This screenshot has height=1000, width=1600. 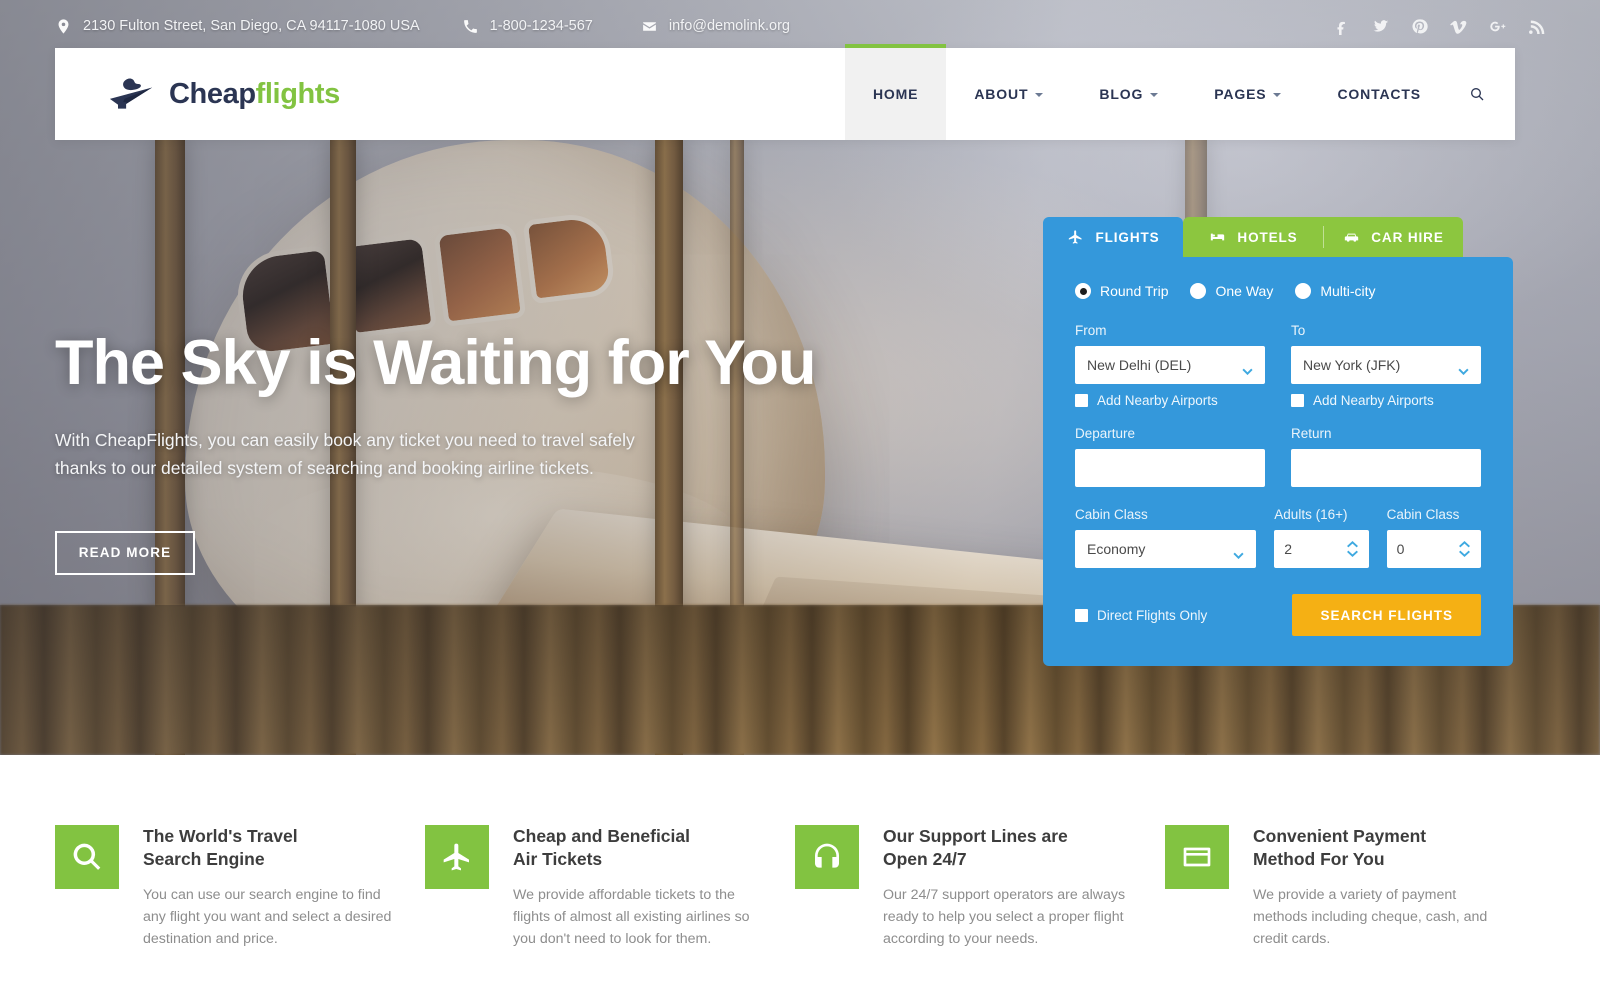 What do you see at coordinates (1127, 237) in the screenshot?
I see `tab-label: FLIGHTS` at bounding box center [1127, 237].